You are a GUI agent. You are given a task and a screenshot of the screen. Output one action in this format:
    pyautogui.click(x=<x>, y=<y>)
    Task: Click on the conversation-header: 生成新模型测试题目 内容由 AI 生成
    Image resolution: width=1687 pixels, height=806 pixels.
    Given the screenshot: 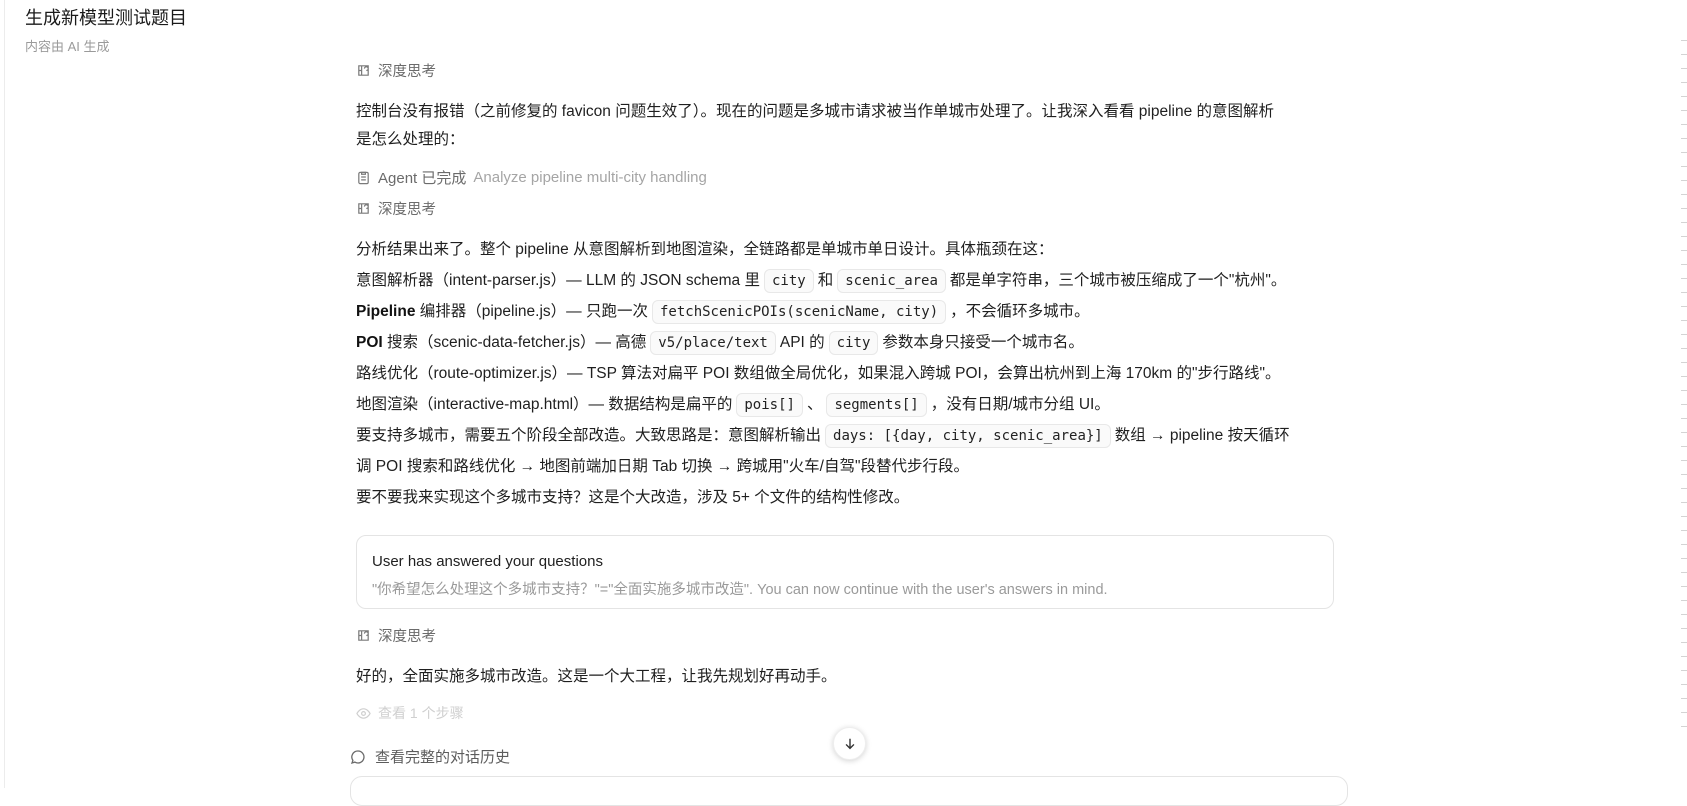 What is the action you would take?
    pyautogui.click(x=106, y=30)
    